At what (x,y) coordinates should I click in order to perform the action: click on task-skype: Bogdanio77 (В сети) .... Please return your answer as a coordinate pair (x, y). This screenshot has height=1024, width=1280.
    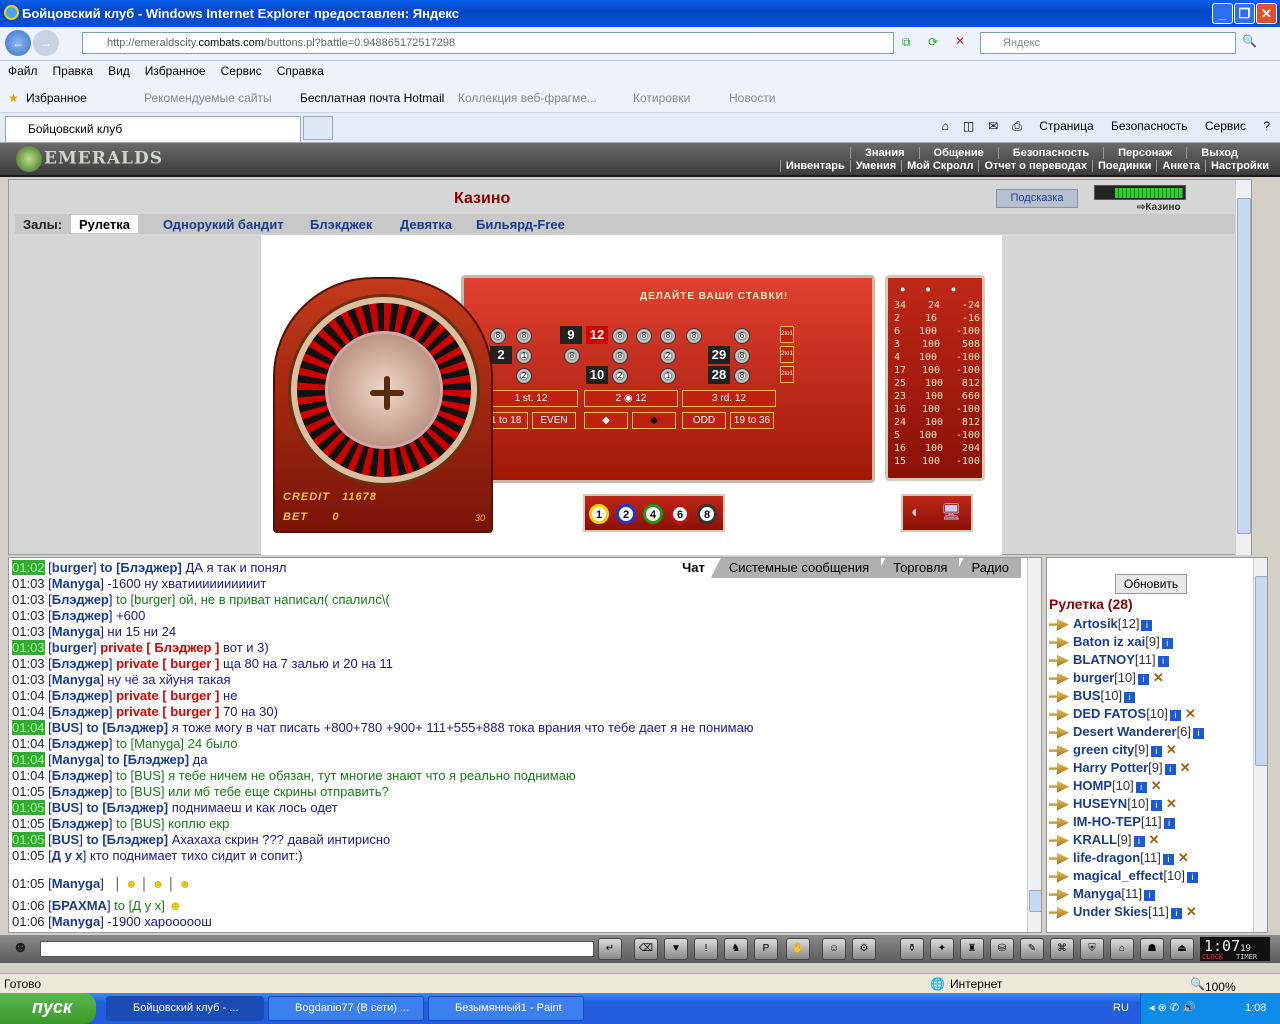
    Looking at the image, I should click on (346, 1008).